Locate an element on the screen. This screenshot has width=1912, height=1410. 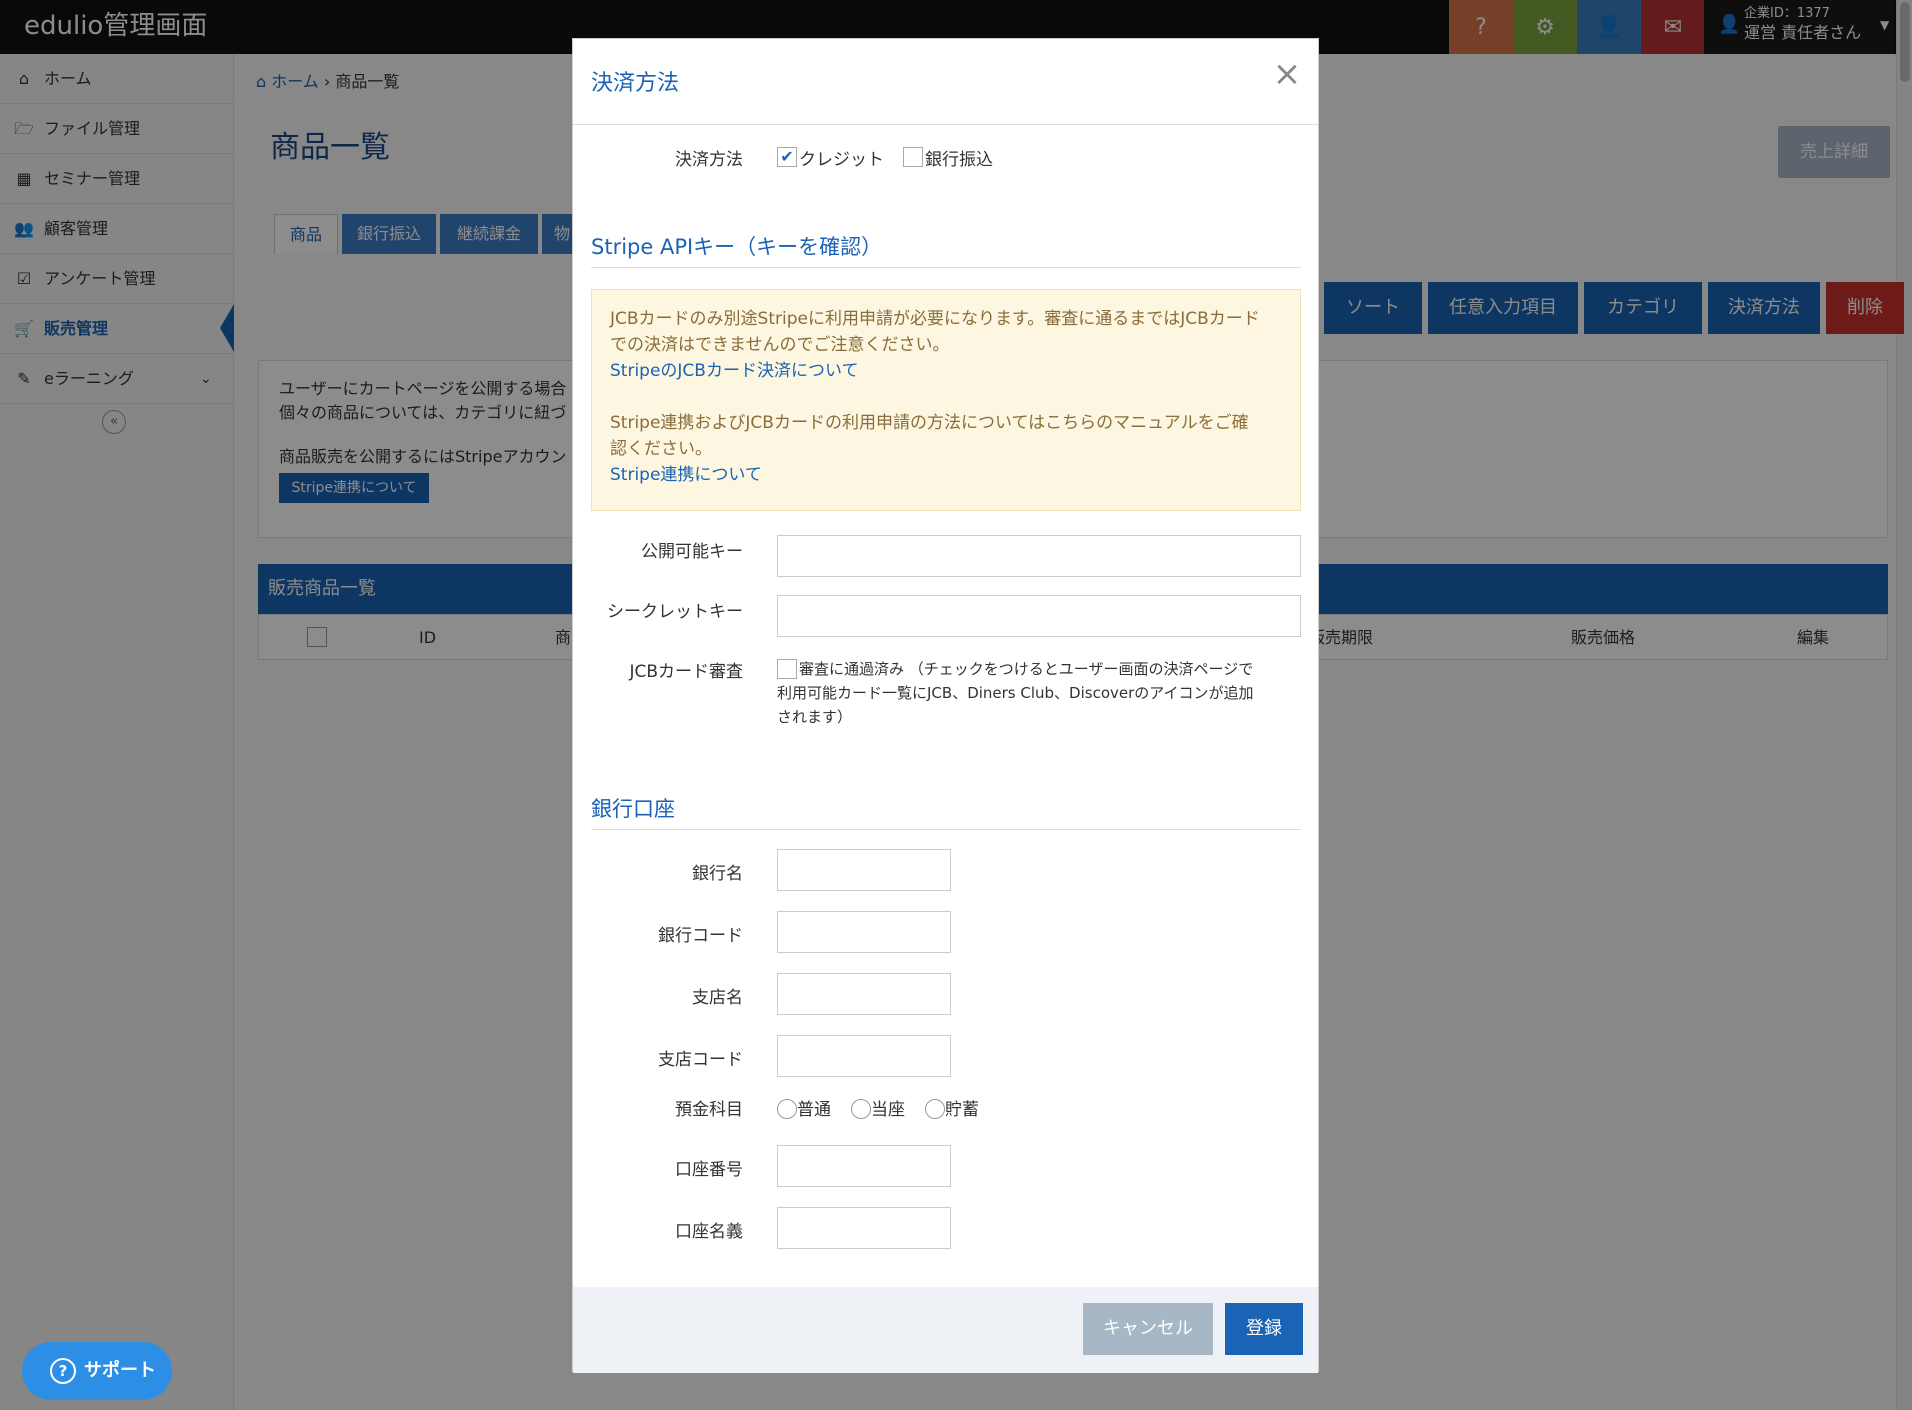
account-type-label: 預金科目 is located at coordinates (709, 1110).